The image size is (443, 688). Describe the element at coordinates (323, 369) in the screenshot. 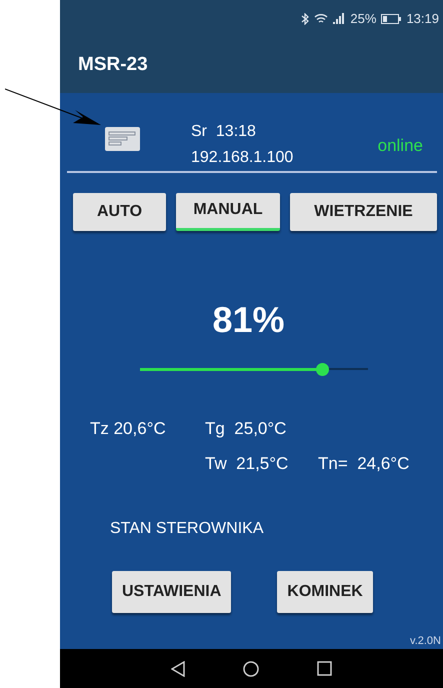

I see `slider-thumb` at that location.